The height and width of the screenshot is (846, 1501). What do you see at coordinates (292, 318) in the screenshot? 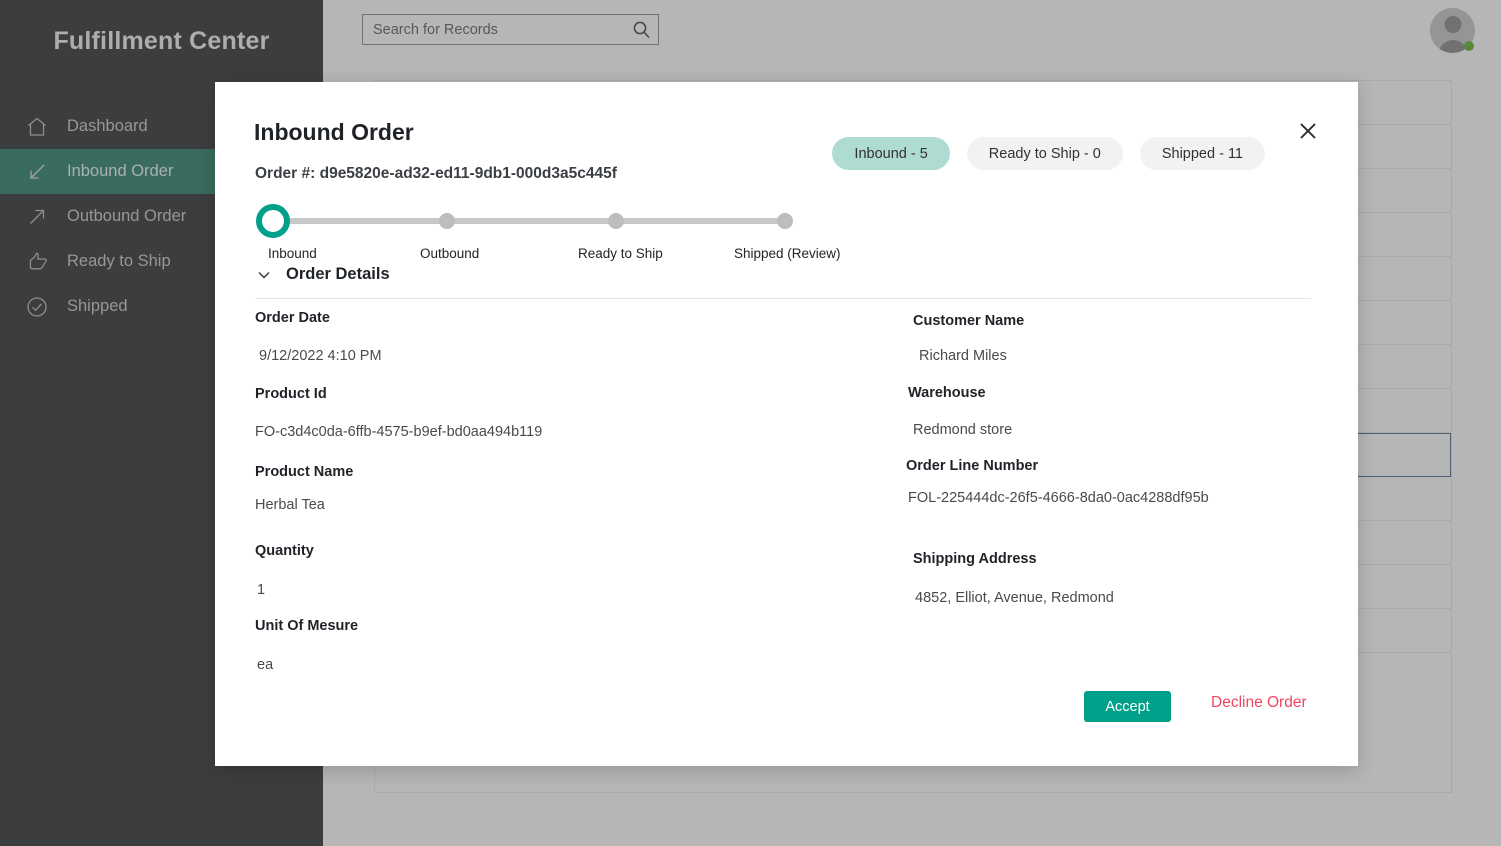
I see `field-label-order-date: Order Date` at bounding box center [292, 318].